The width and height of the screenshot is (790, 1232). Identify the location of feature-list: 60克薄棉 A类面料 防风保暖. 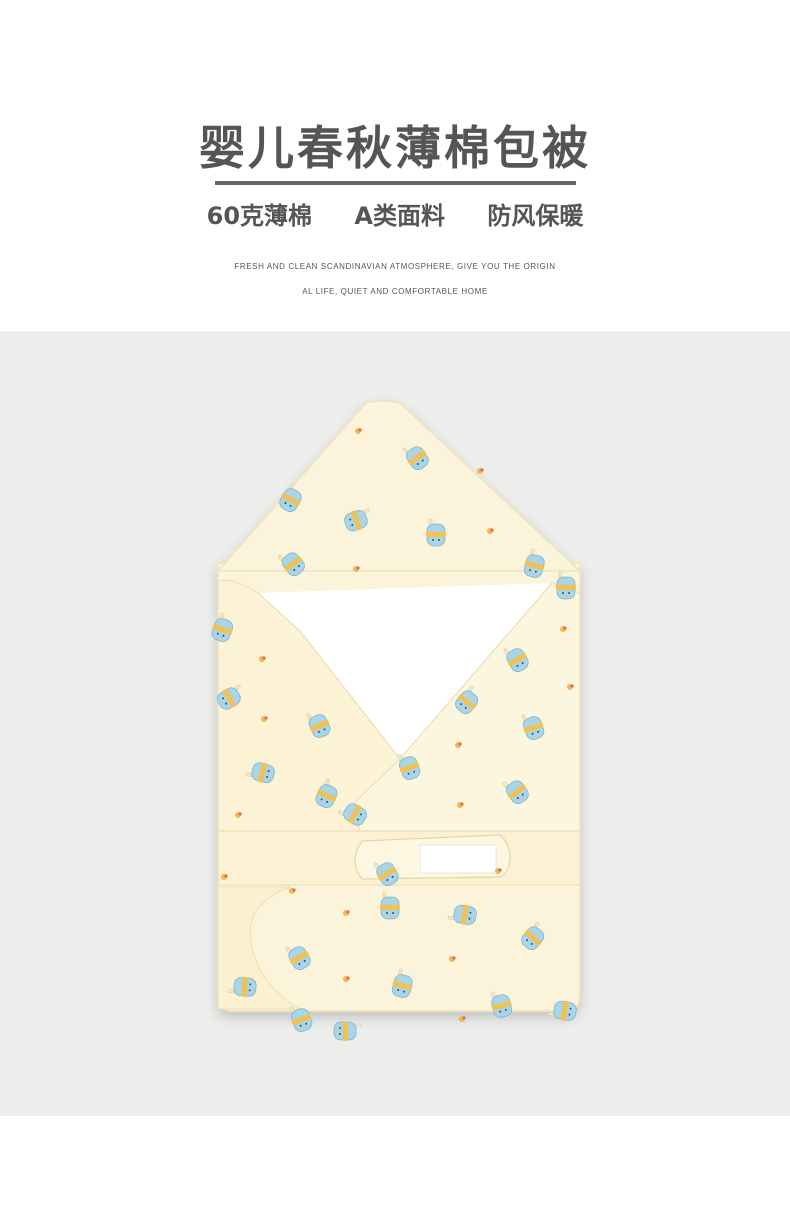
(395, 213).